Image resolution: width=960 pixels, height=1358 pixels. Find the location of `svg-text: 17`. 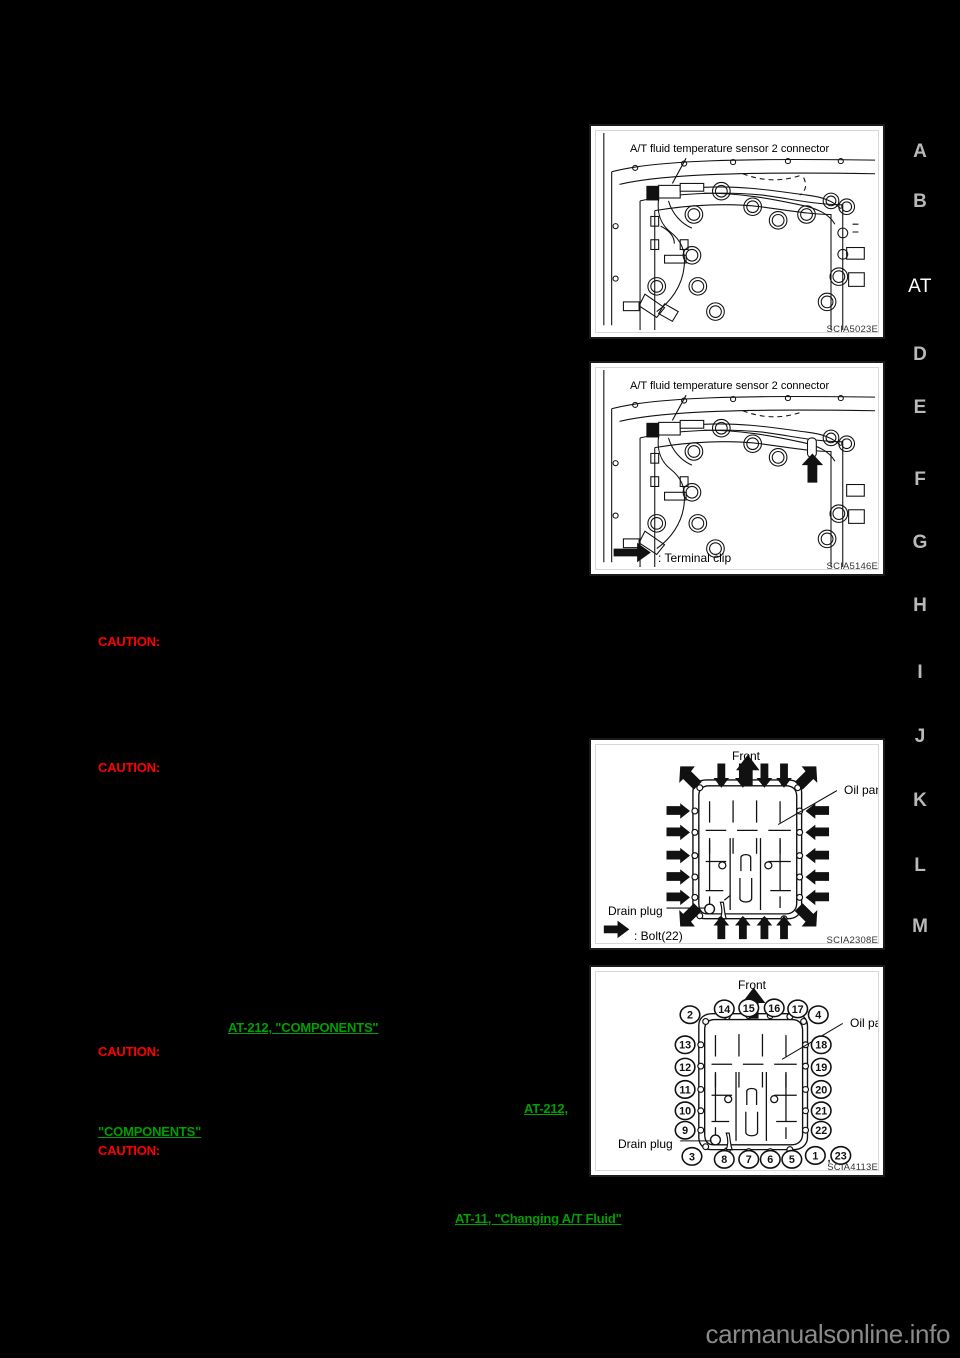

svg-text: 17 is located at coordinates (798, 1010).